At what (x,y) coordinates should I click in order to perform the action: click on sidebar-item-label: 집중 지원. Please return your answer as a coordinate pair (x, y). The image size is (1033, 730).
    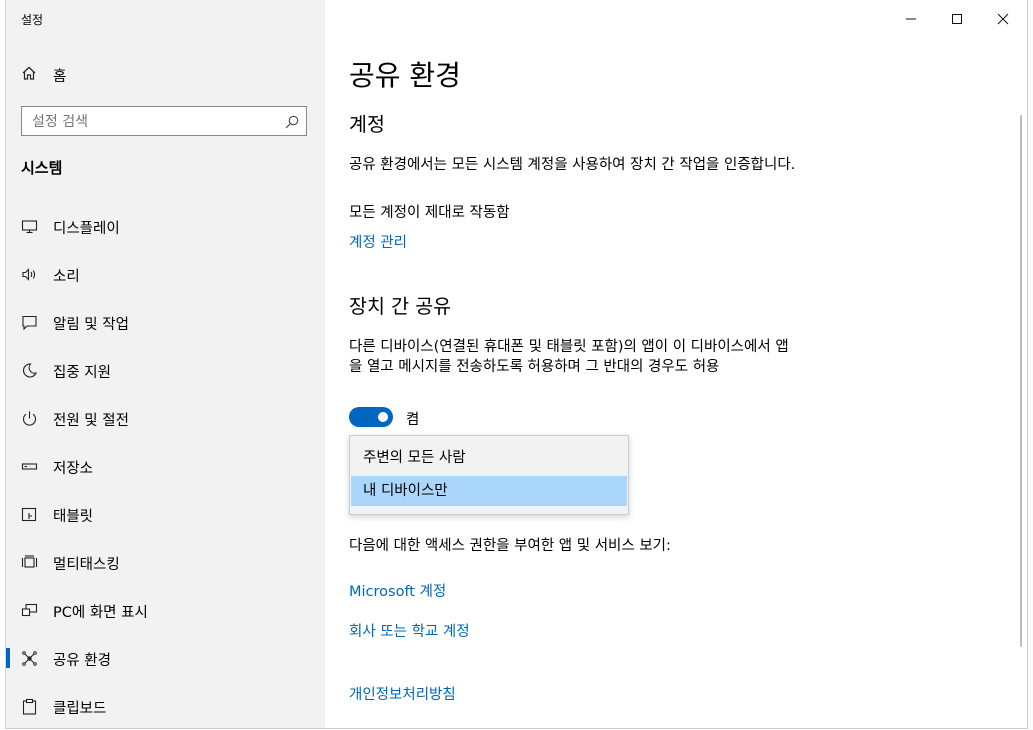
    Looking at the image, I should click on (82, 373).